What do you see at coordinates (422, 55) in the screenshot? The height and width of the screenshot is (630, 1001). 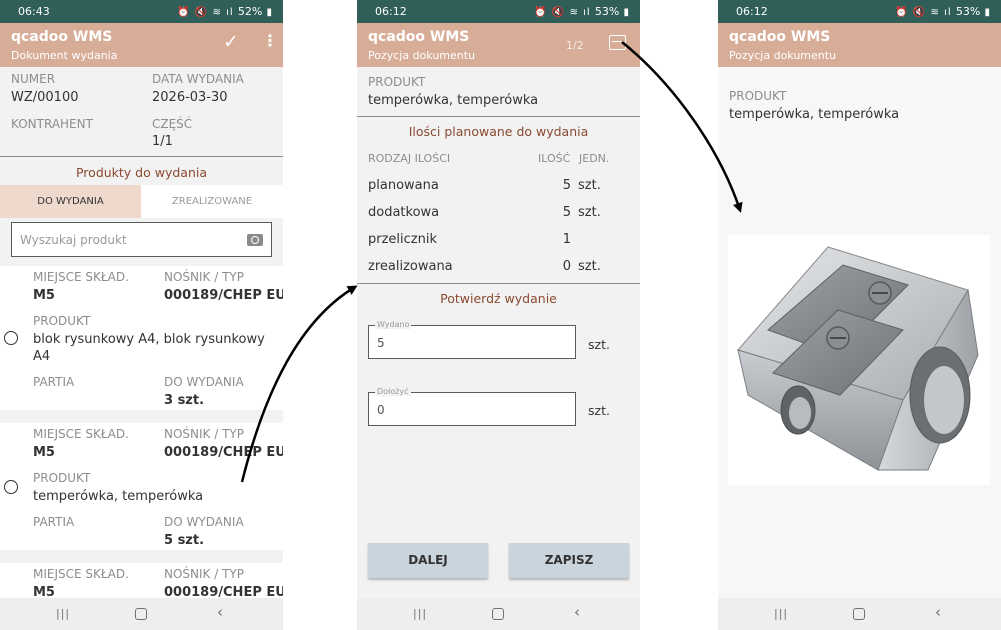 I see `screen-subtitle: Pozycja dokumentu` at bounding box center [422, 55].